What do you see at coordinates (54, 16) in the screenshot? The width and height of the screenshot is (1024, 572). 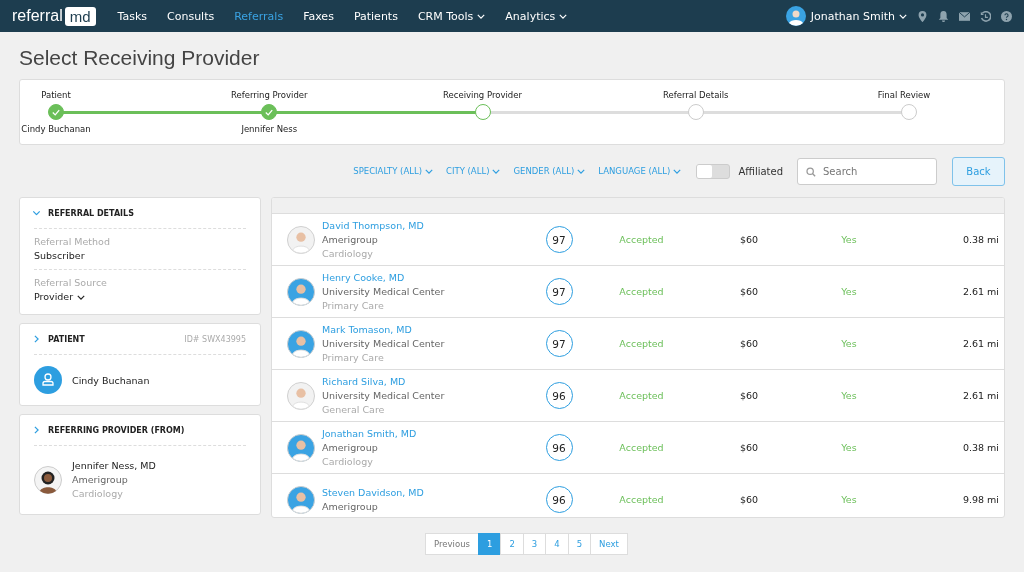 I see `logo: referral md` at bounding box center [54, 16].